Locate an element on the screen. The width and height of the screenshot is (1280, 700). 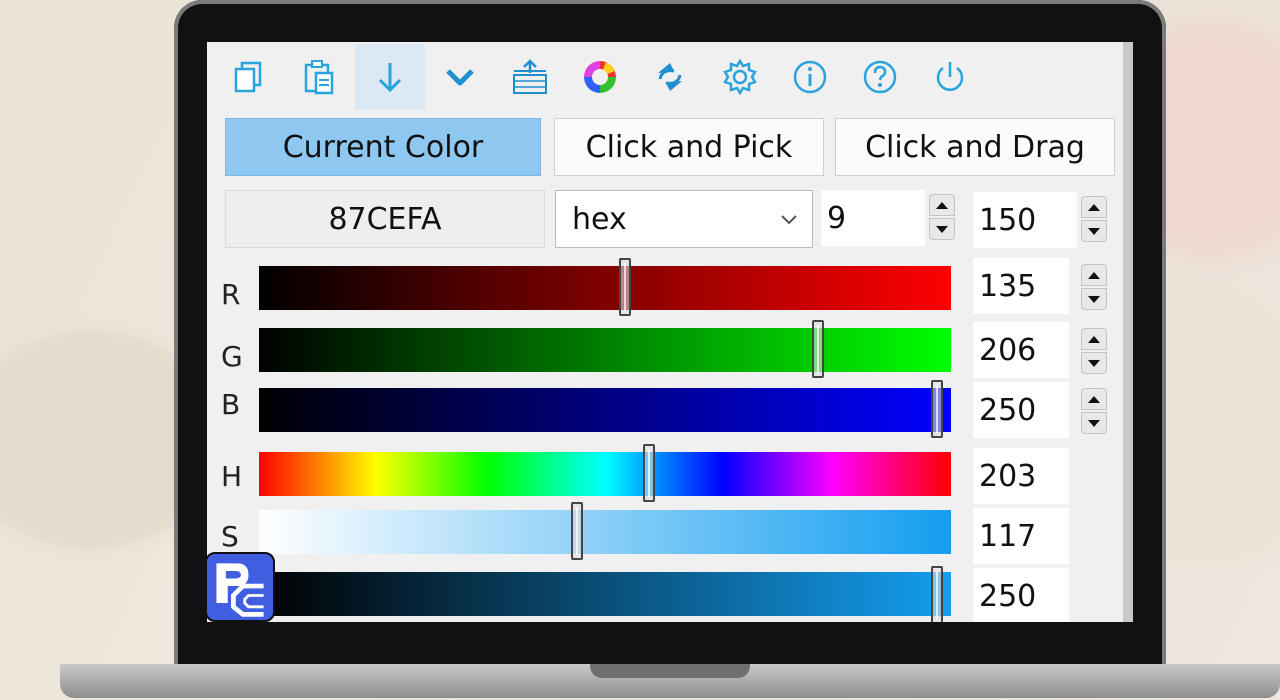
channel-label-h: H is located at coordinates (232, 476).